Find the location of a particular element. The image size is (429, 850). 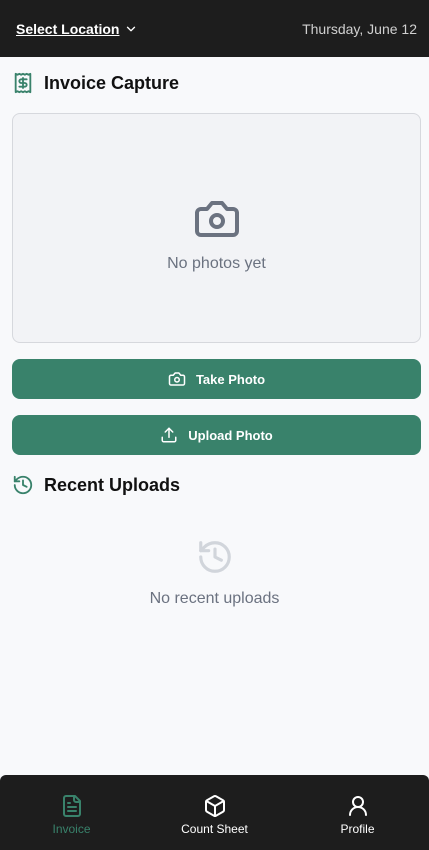

page-title: Invoice Capture is located at coordinates (112, 82).